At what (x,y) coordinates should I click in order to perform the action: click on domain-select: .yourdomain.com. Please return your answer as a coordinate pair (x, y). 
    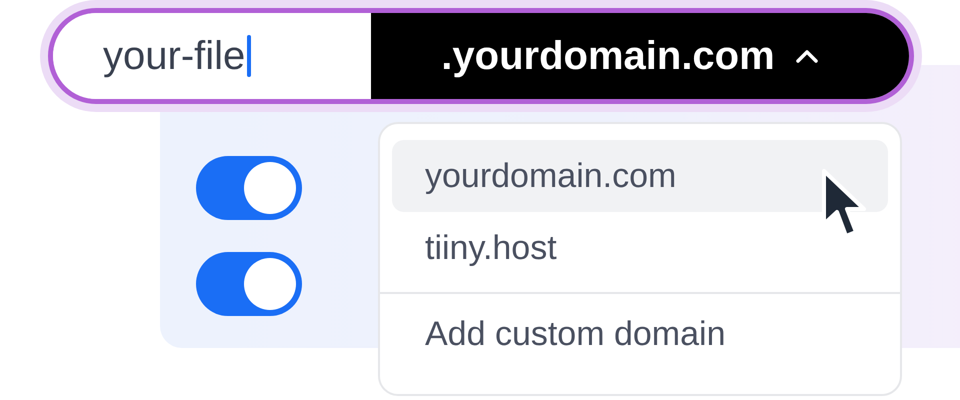
    Looking at the image, I should click on (640, 56).